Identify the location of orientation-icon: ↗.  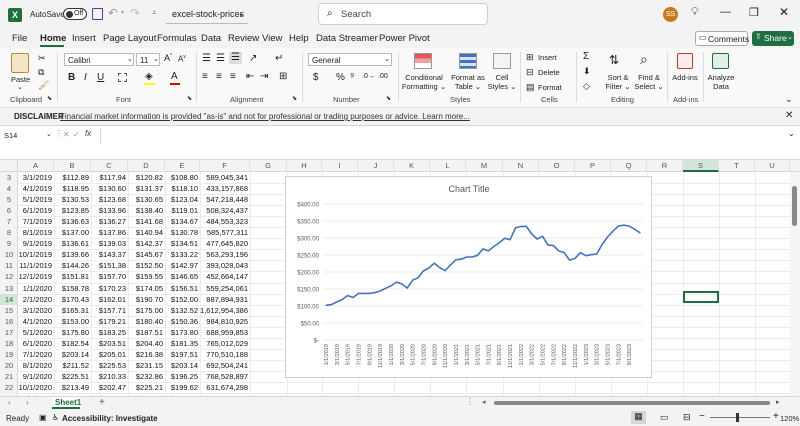
(253, 58).